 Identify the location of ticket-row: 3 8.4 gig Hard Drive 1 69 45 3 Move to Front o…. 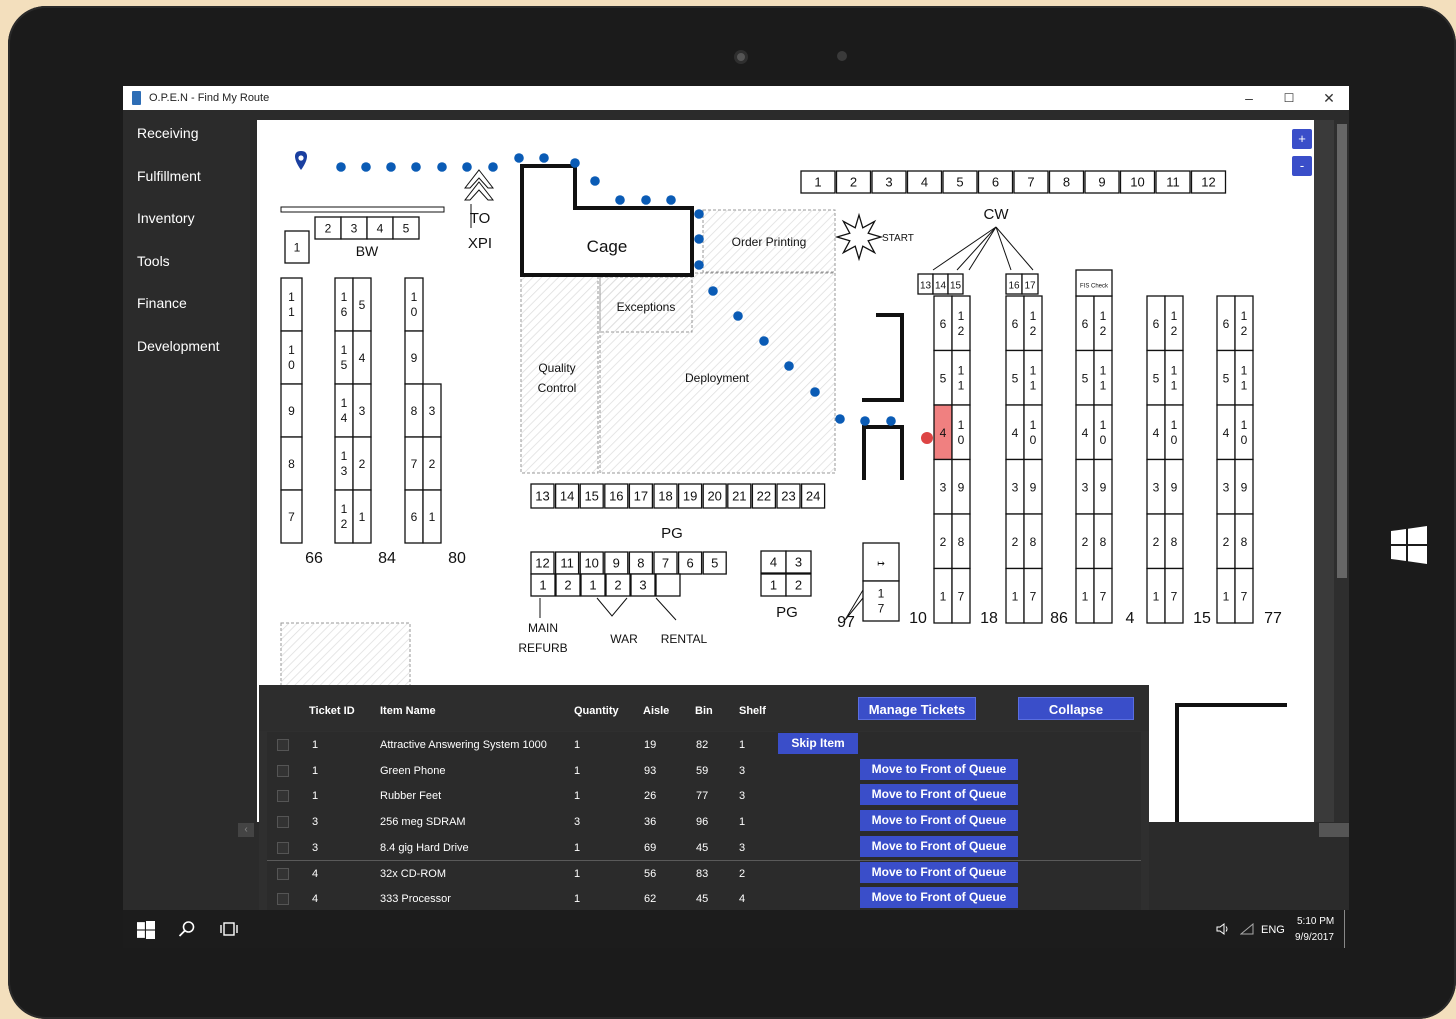
(704, 848).